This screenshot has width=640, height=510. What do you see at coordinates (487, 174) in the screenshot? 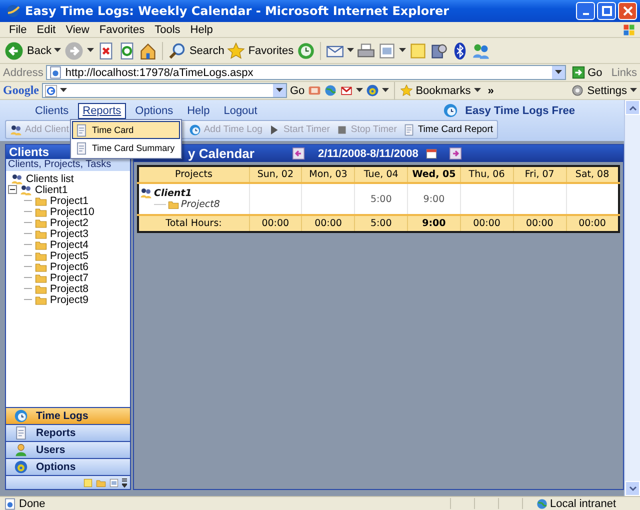
I see `column-header: Thu, 06` at bounding box center [487, 174].